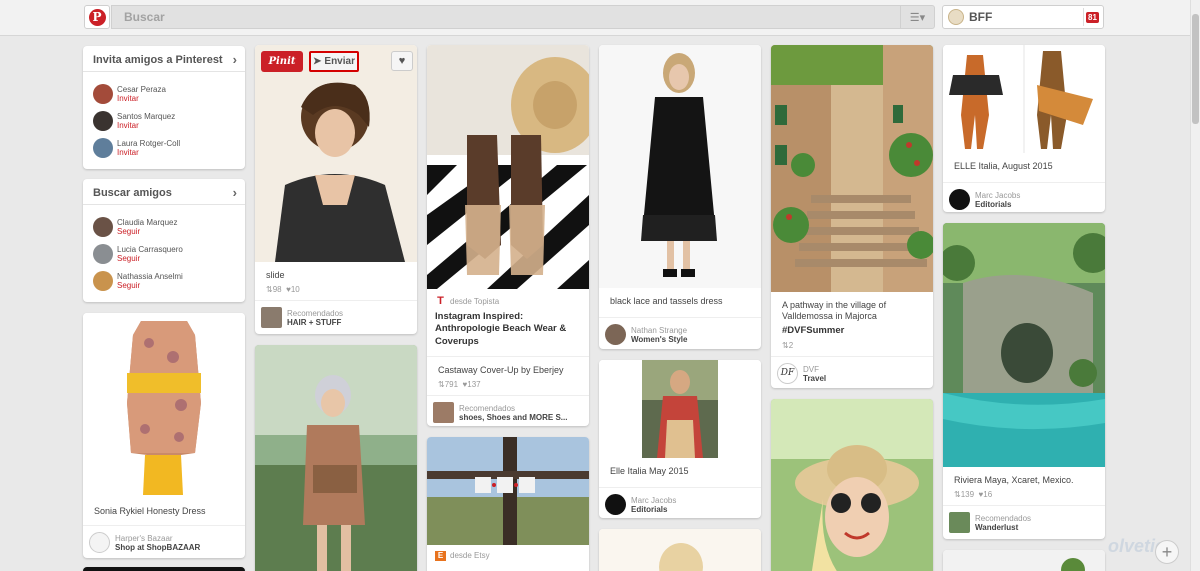 This screenshot has height=571, width=1200. I want to click on search-bar: ☰▾, so click(523, 17).